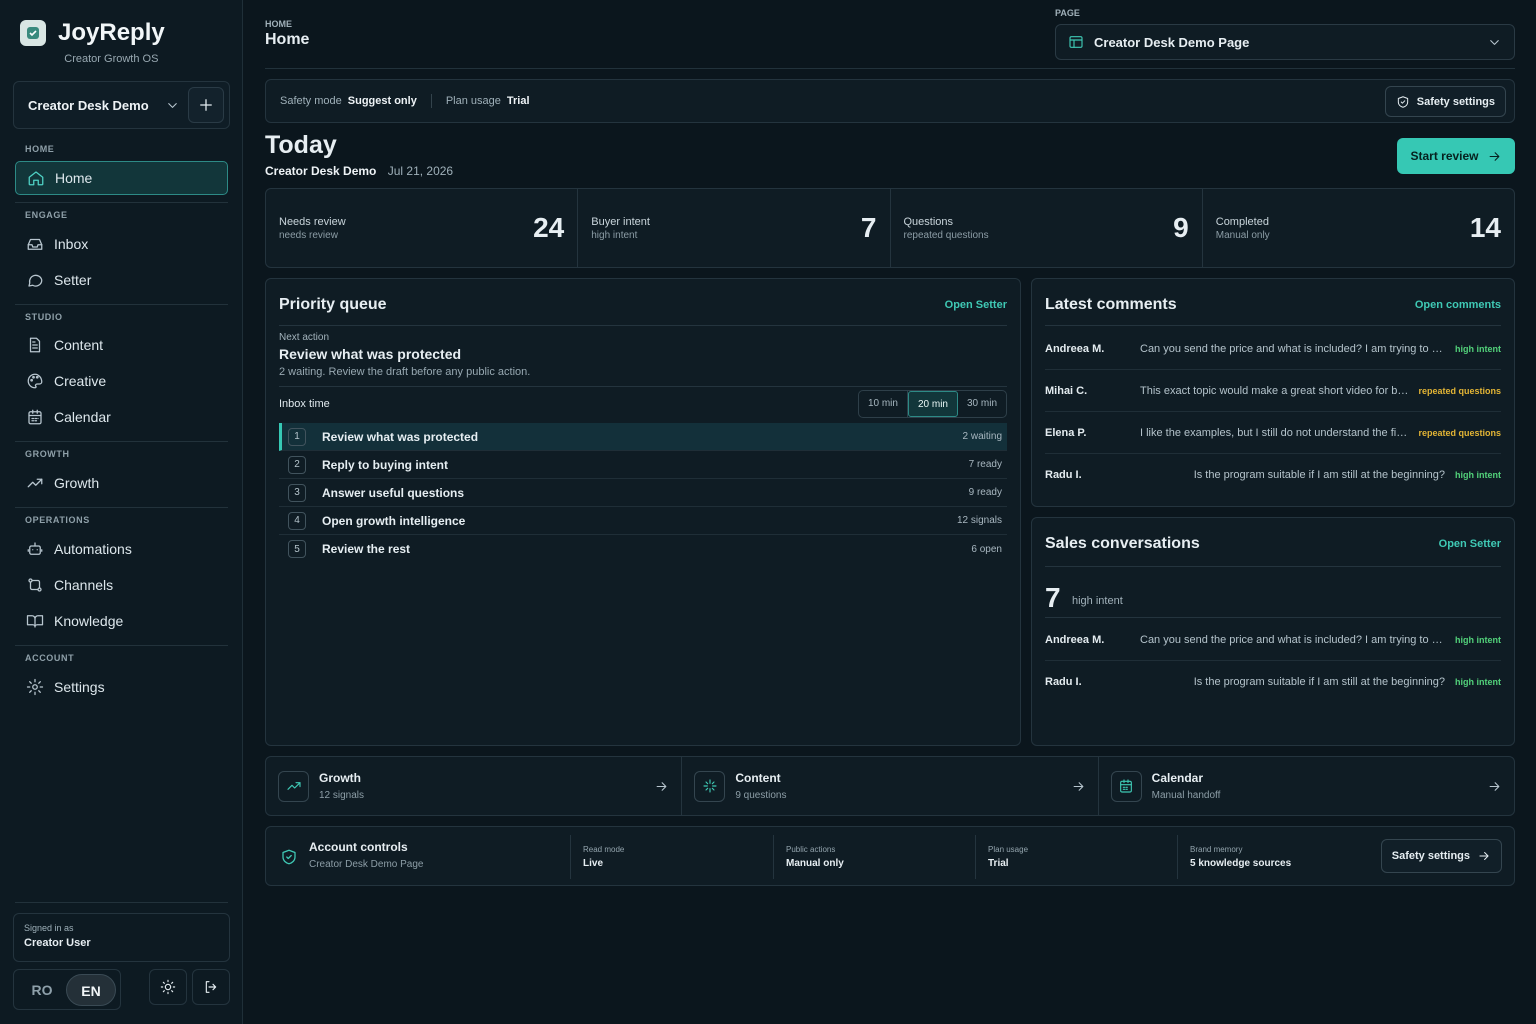 Image resolution: width=1536 pixels, height=1024 pixels. I want to click on sidebar-item-calendar: Calendar, so click(121, 417).